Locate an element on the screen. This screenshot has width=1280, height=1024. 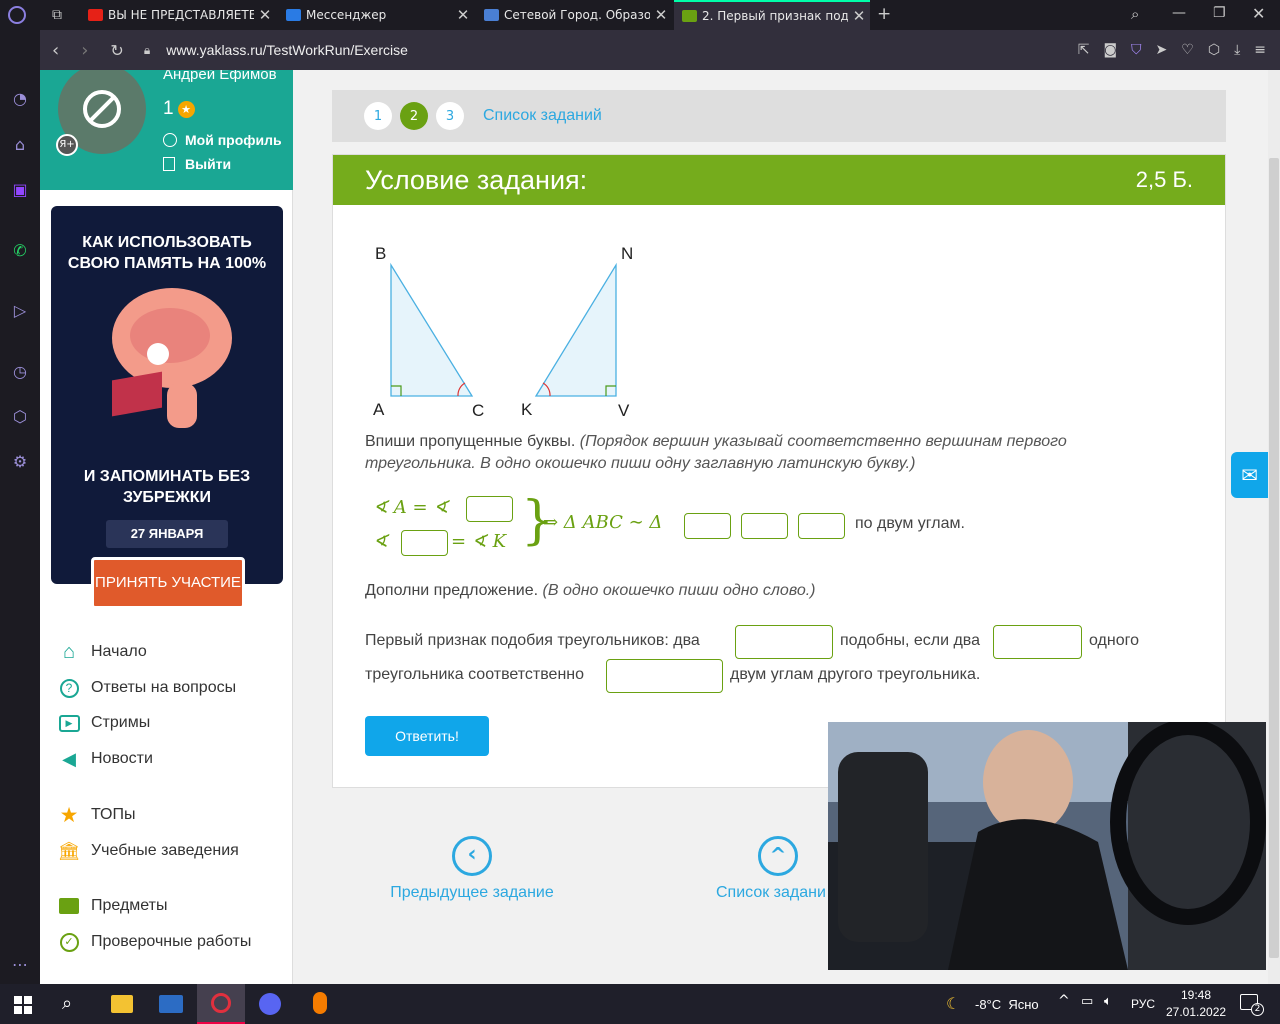
logout-link: Выйти is located at coordinates (197, 164).